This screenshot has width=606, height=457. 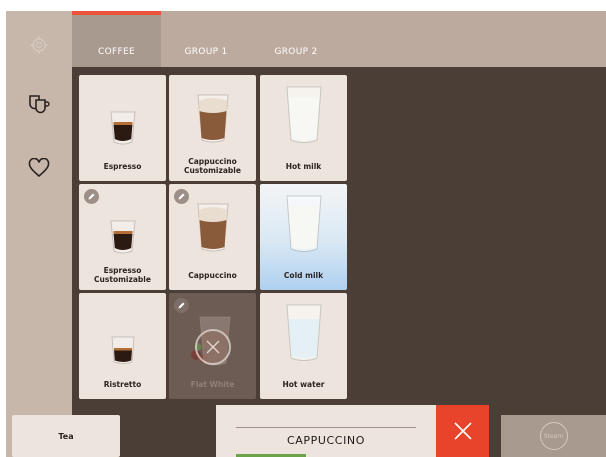 I want to click on product-tile: Flat White, so click(x=212, y=346).